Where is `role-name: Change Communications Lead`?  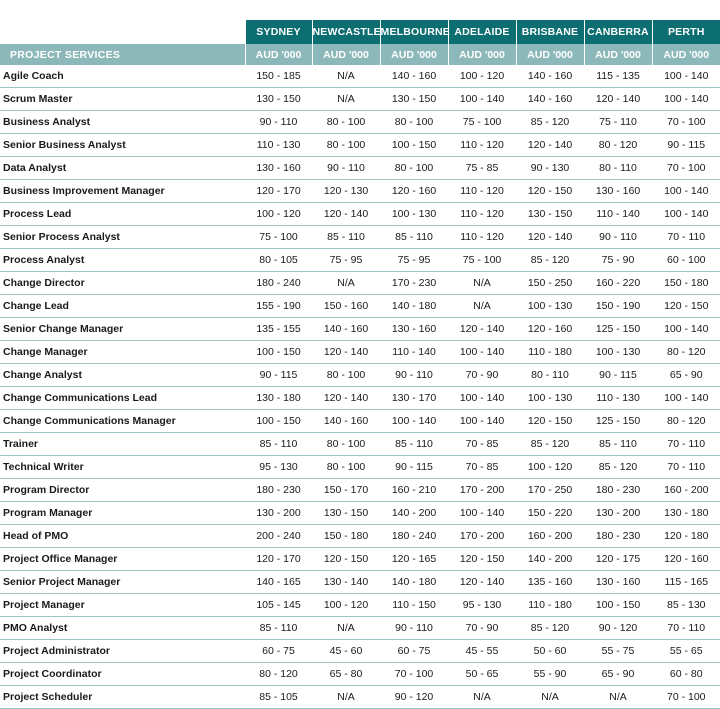
role-name: Change Communications Lead is located at coordinates (122, 398).